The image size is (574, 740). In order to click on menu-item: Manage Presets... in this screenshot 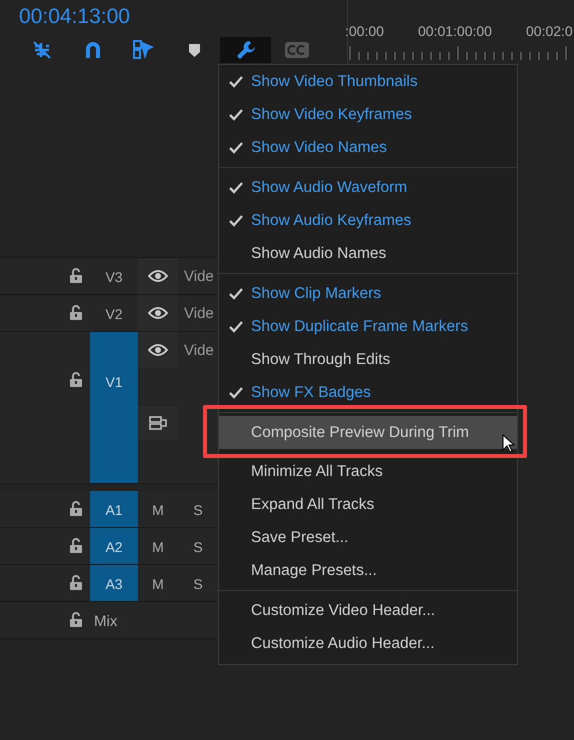, I will do `click(368, 570)`.